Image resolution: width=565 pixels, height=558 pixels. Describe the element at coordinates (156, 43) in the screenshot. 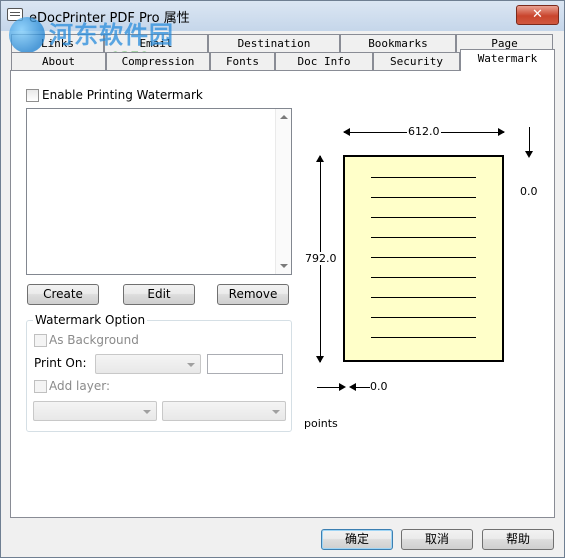

I see `tab-email: Email` at that location.